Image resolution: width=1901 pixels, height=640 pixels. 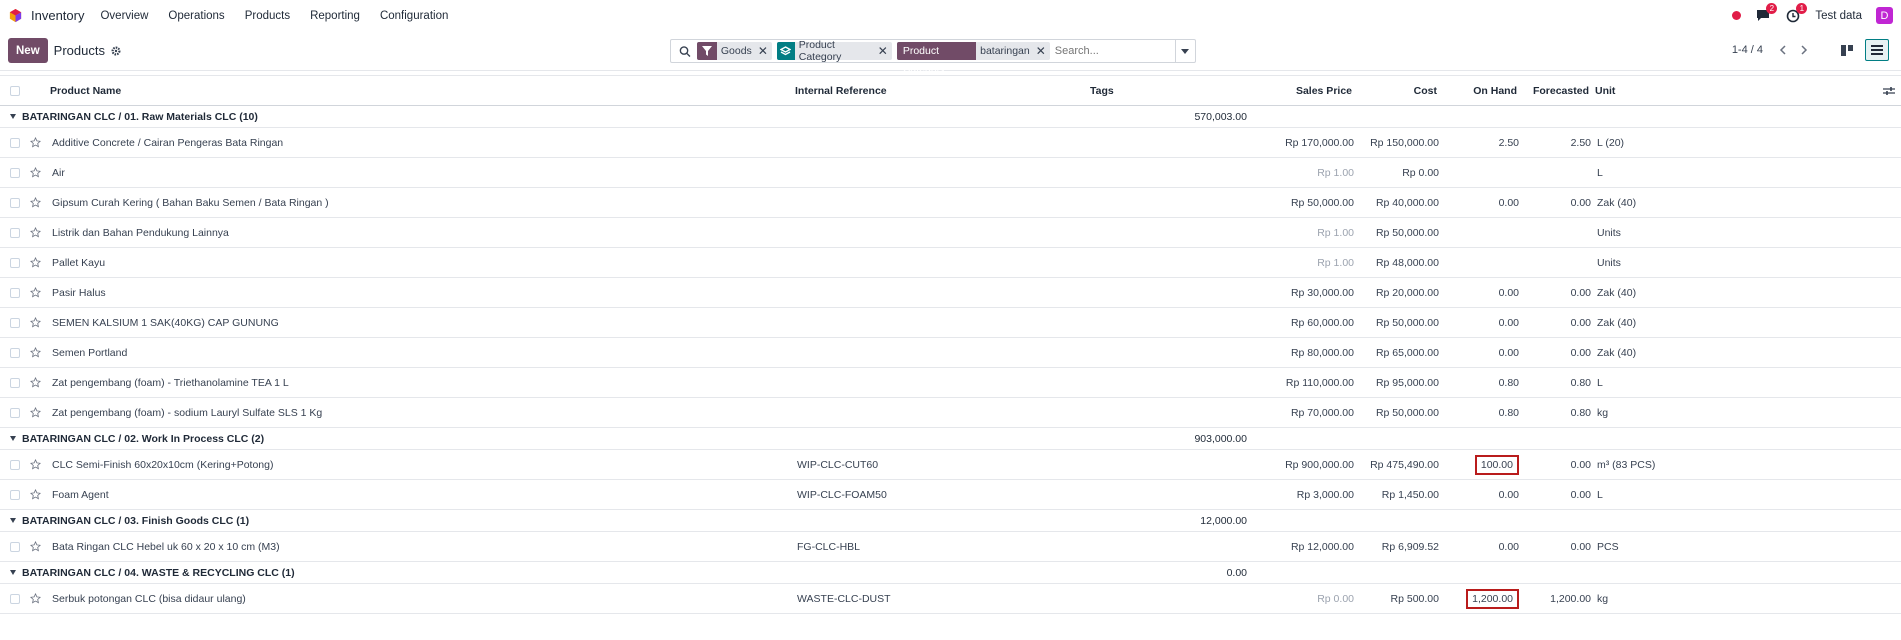 I want to click on app-name: Inventory, so click(x=57, y=15).